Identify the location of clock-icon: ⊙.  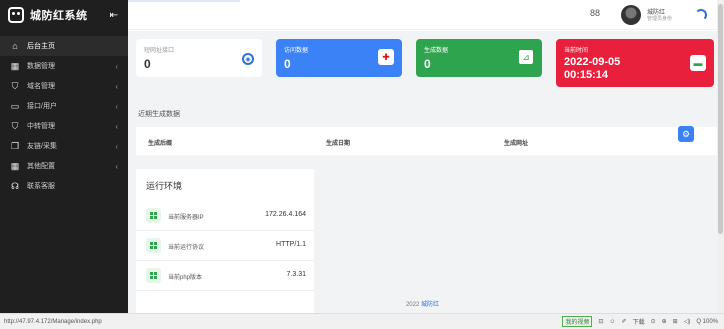
(653, 321).